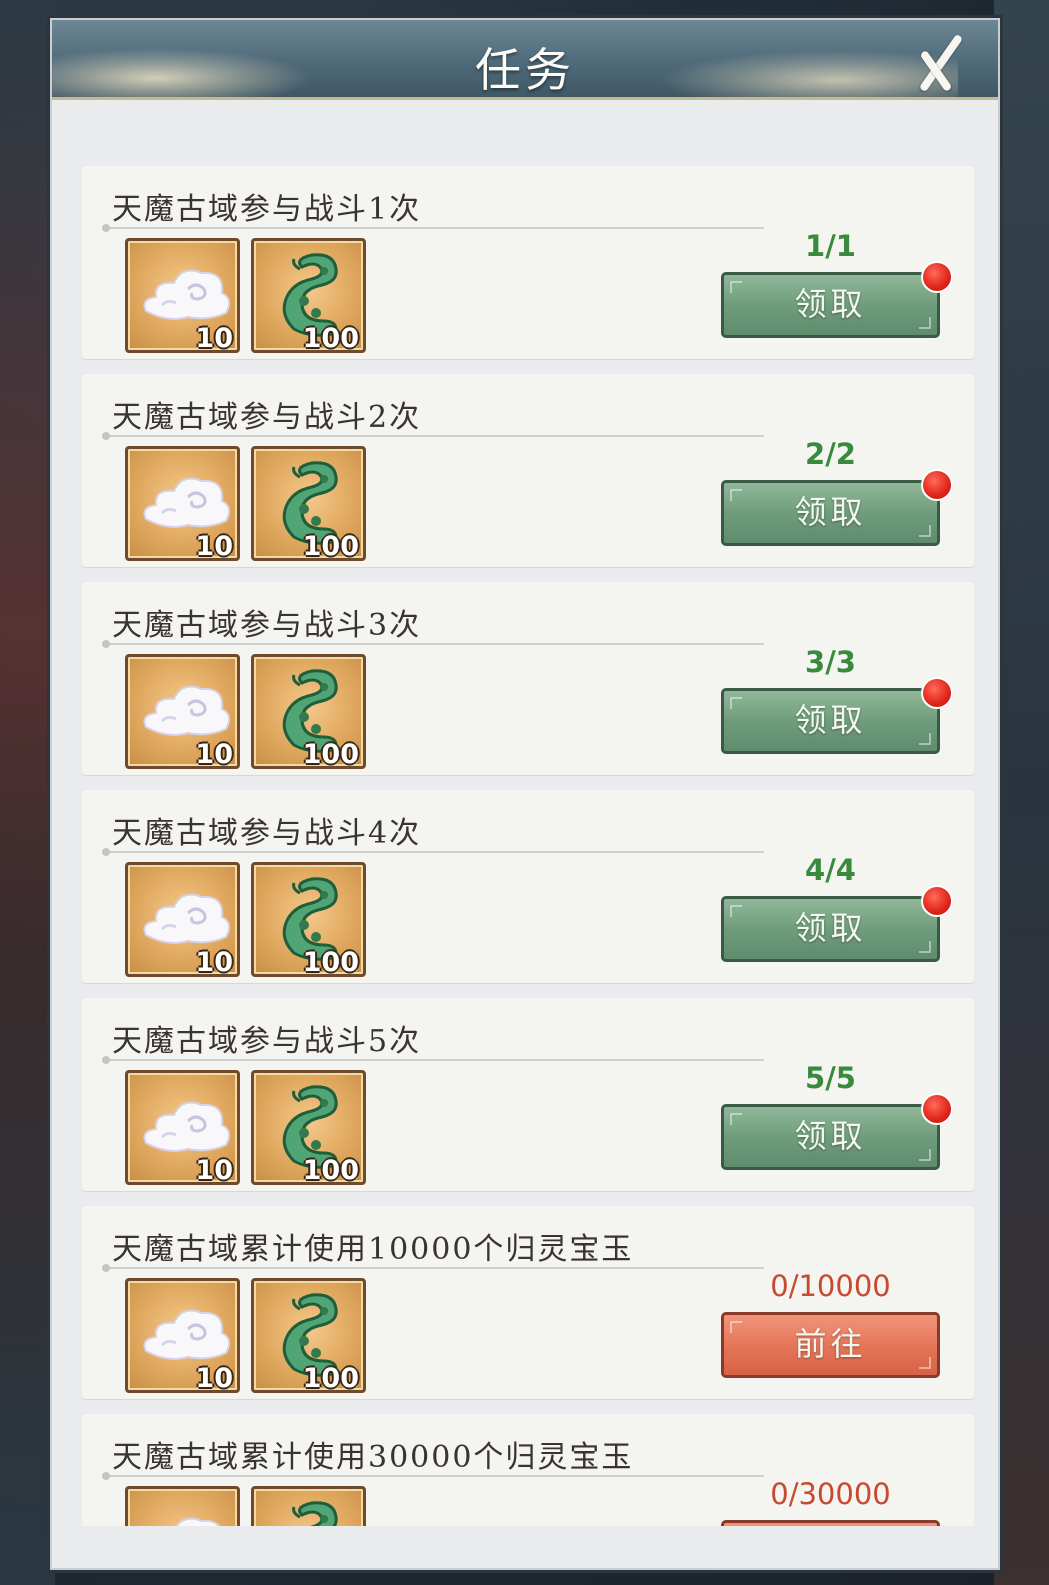  I want to click on task-card: 天魔古域参与战斗2次 10 100 2/2 领取, so click(528, 470).